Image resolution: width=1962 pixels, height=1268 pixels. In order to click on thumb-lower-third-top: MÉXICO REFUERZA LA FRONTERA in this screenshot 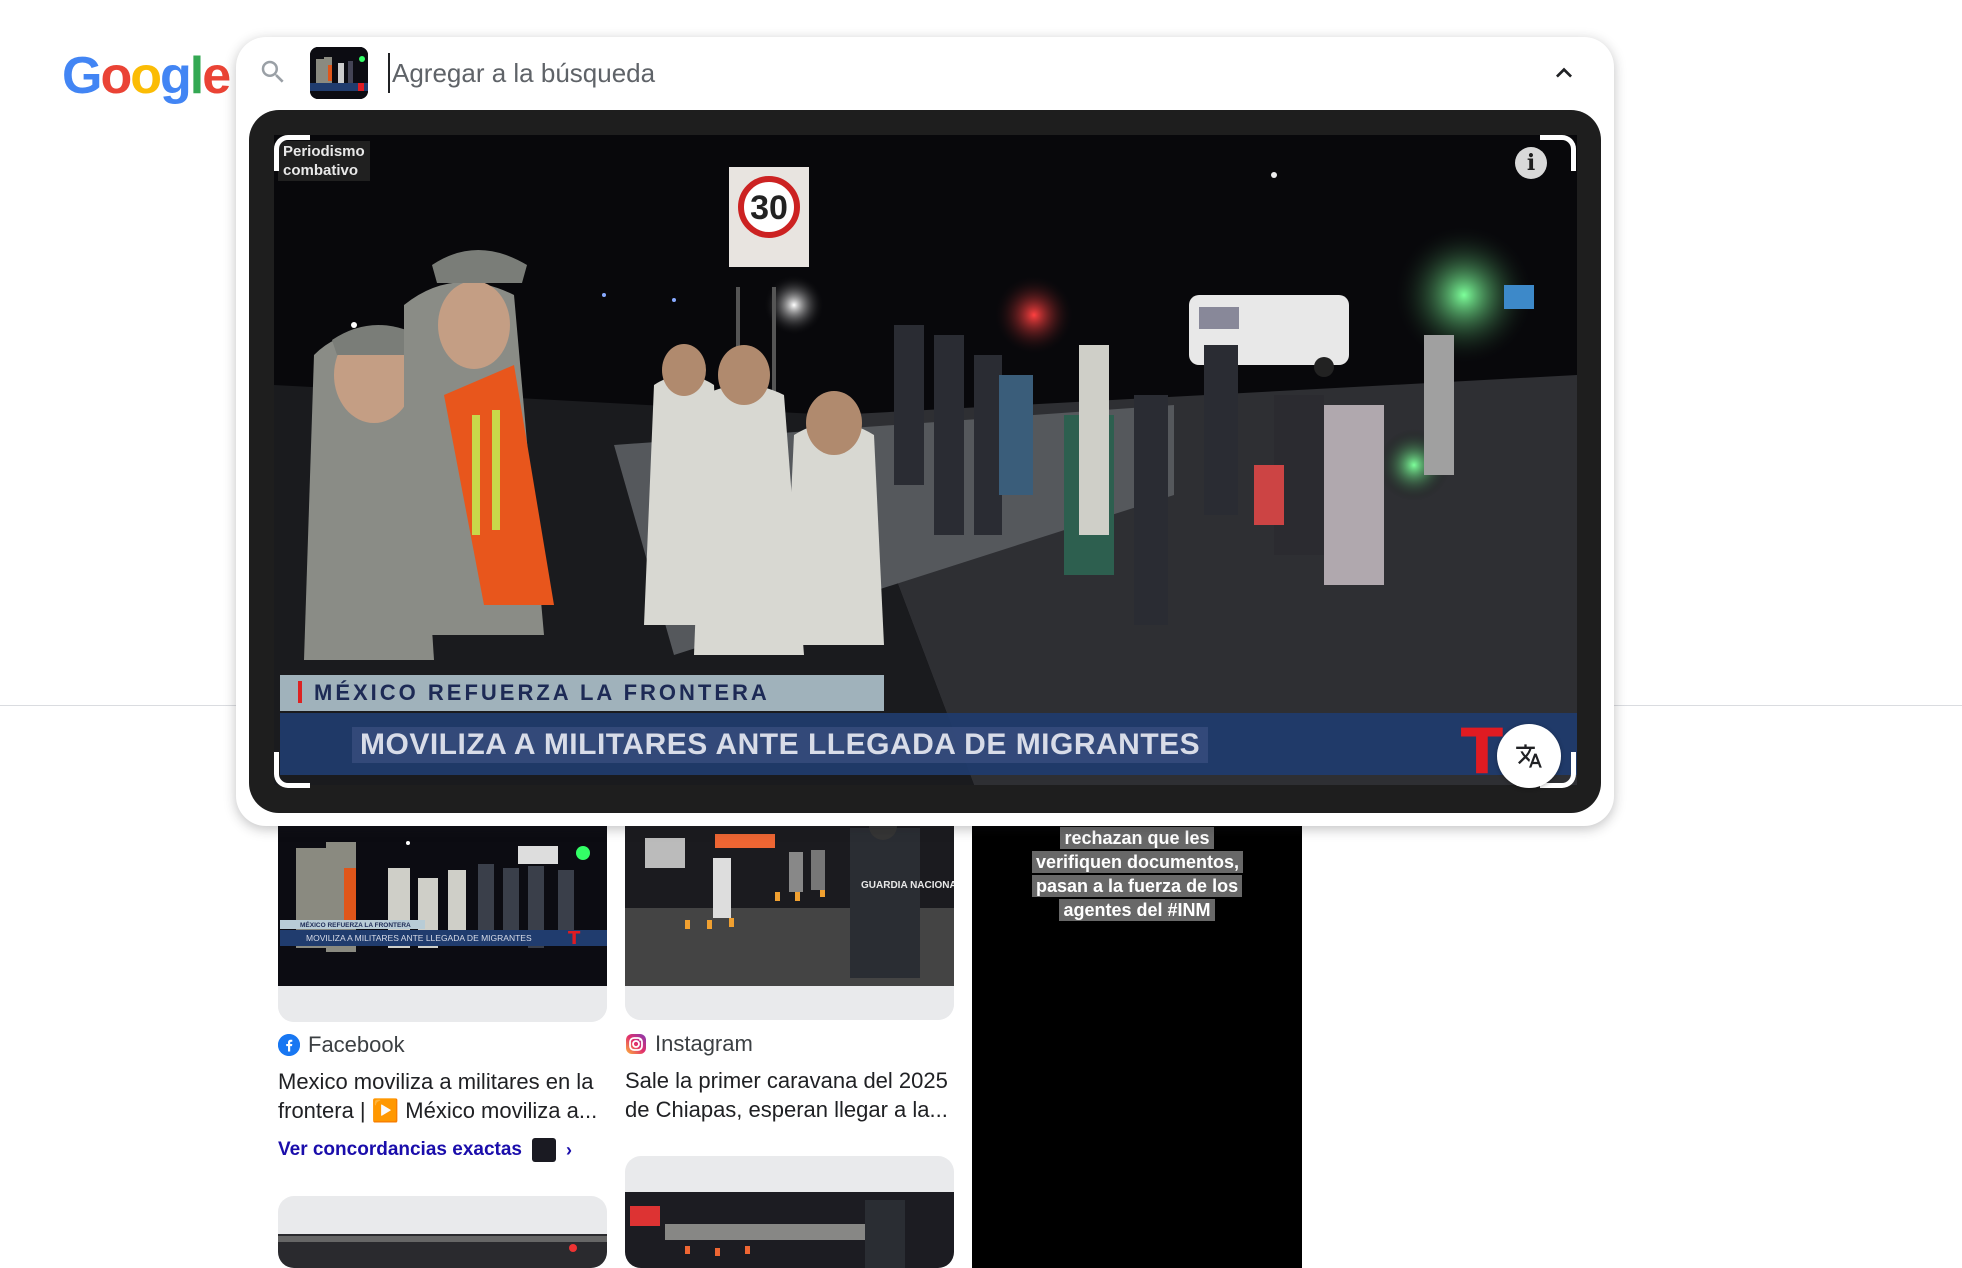, I will do `click(355, 924)`.